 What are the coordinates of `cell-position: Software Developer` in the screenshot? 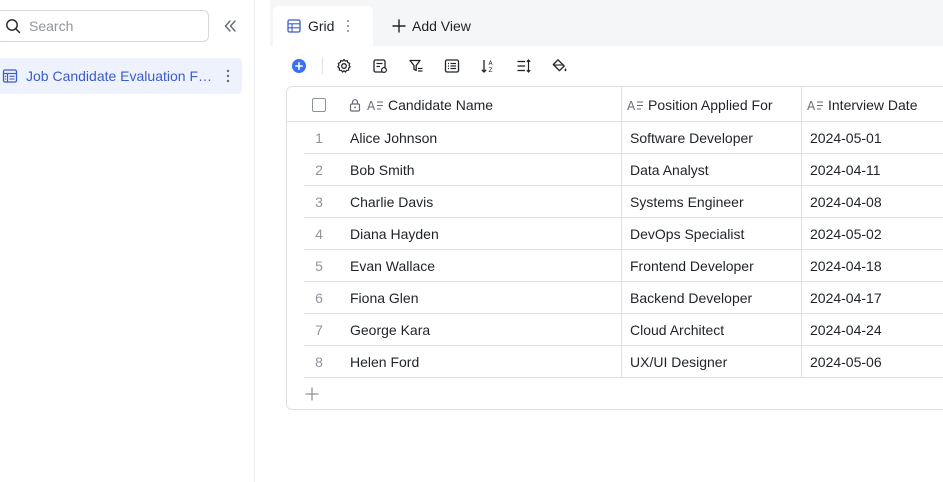 It's located at (691, 138).